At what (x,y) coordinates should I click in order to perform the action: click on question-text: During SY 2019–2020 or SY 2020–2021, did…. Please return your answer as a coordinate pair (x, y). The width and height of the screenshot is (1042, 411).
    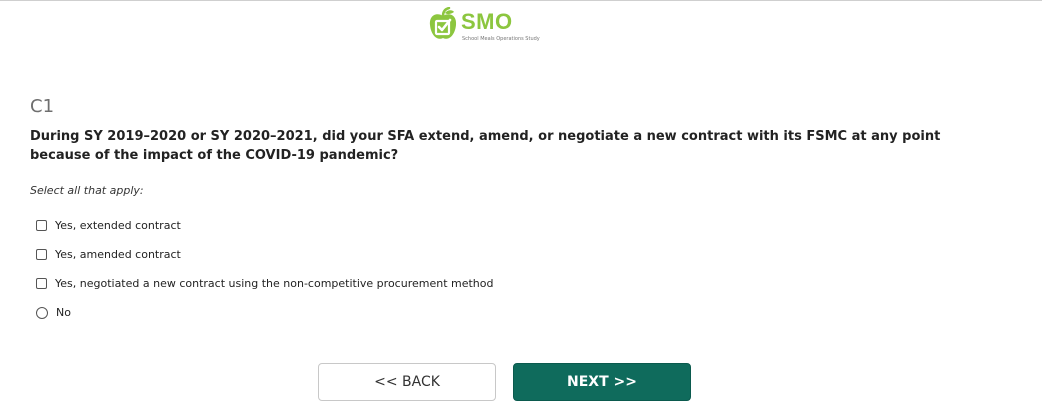
    Looking at the image, I should click on (485, 146).